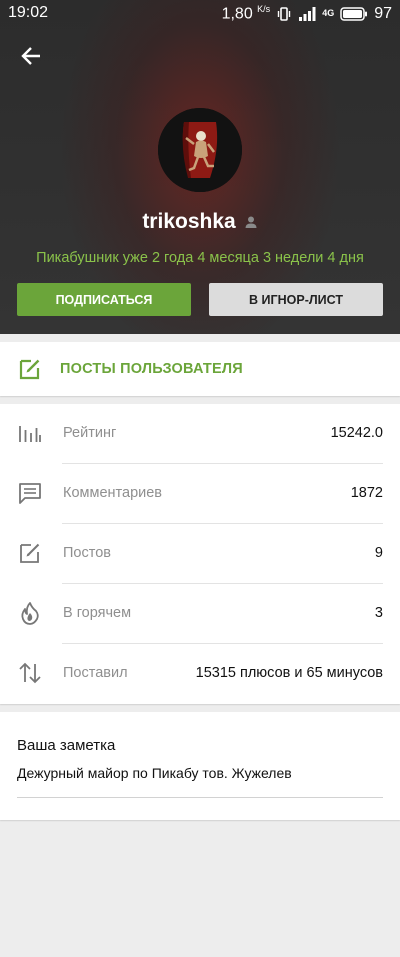 The width and height of the screenshot is (400, 957). I want to click on back-button, so click(32, 56).